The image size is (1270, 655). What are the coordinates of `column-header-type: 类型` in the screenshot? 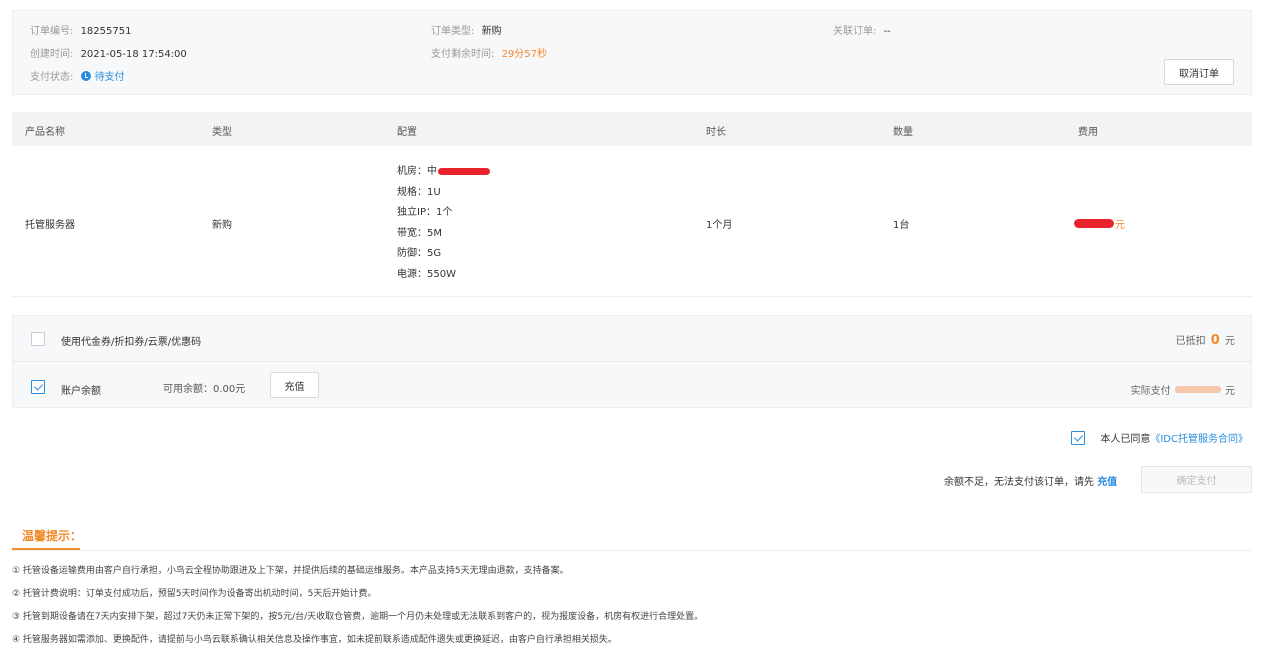 It's located at (222, 132).